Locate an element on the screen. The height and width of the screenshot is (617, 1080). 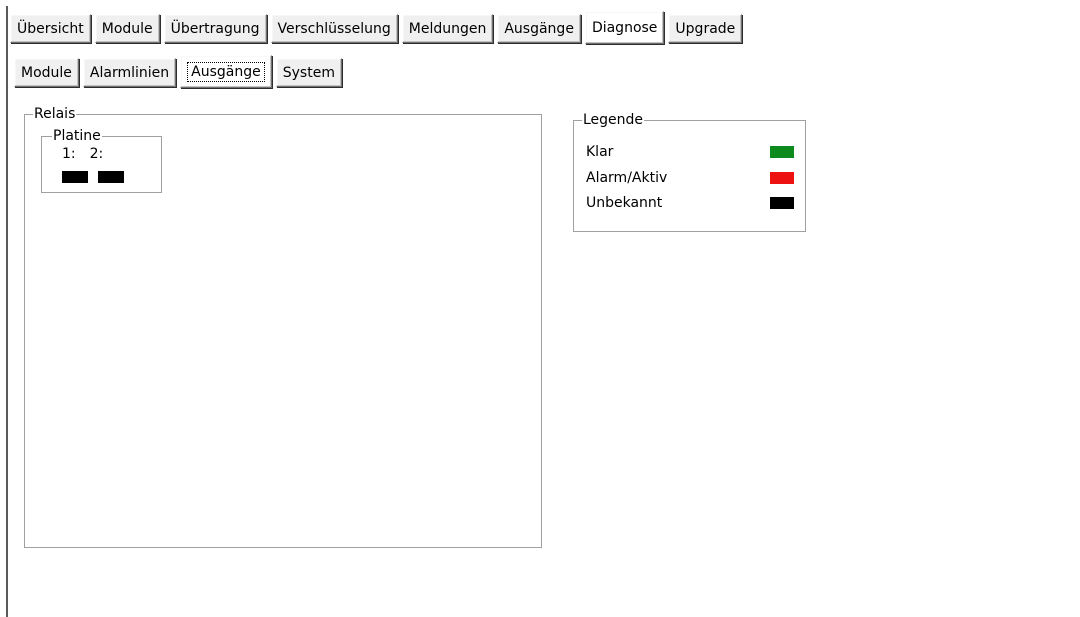
tab-label: Meldungen is located at coordinates (447, 28).